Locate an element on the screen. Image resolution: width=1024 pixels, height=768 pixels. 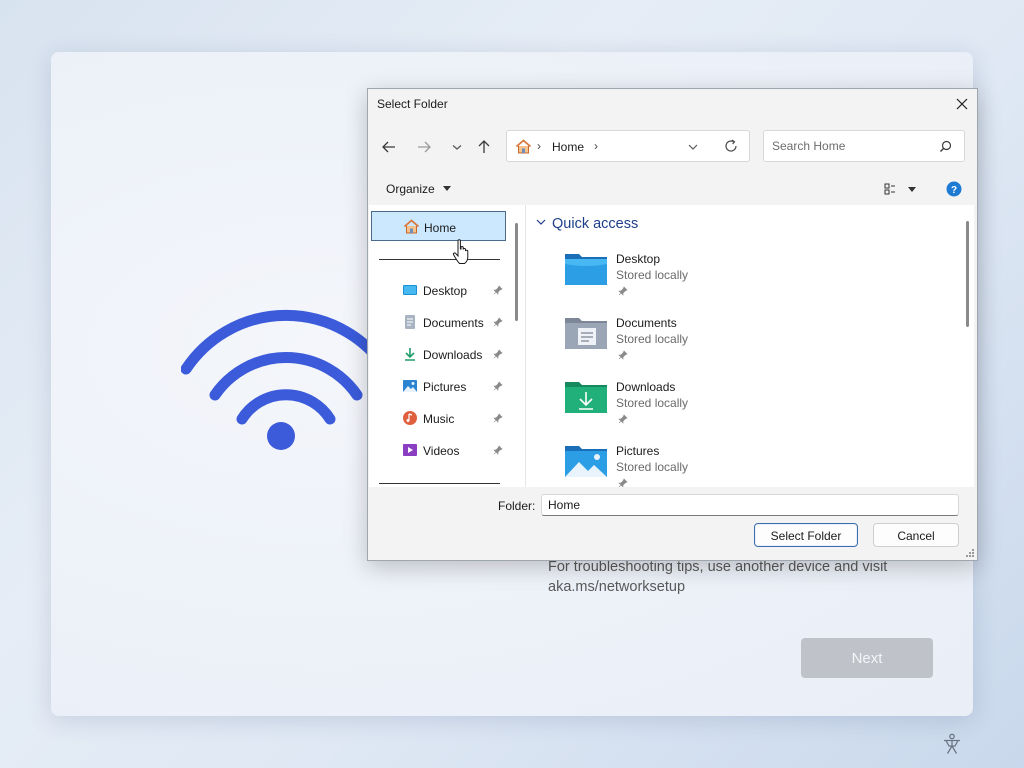
change-view-button is located at coordinates (901, 190).